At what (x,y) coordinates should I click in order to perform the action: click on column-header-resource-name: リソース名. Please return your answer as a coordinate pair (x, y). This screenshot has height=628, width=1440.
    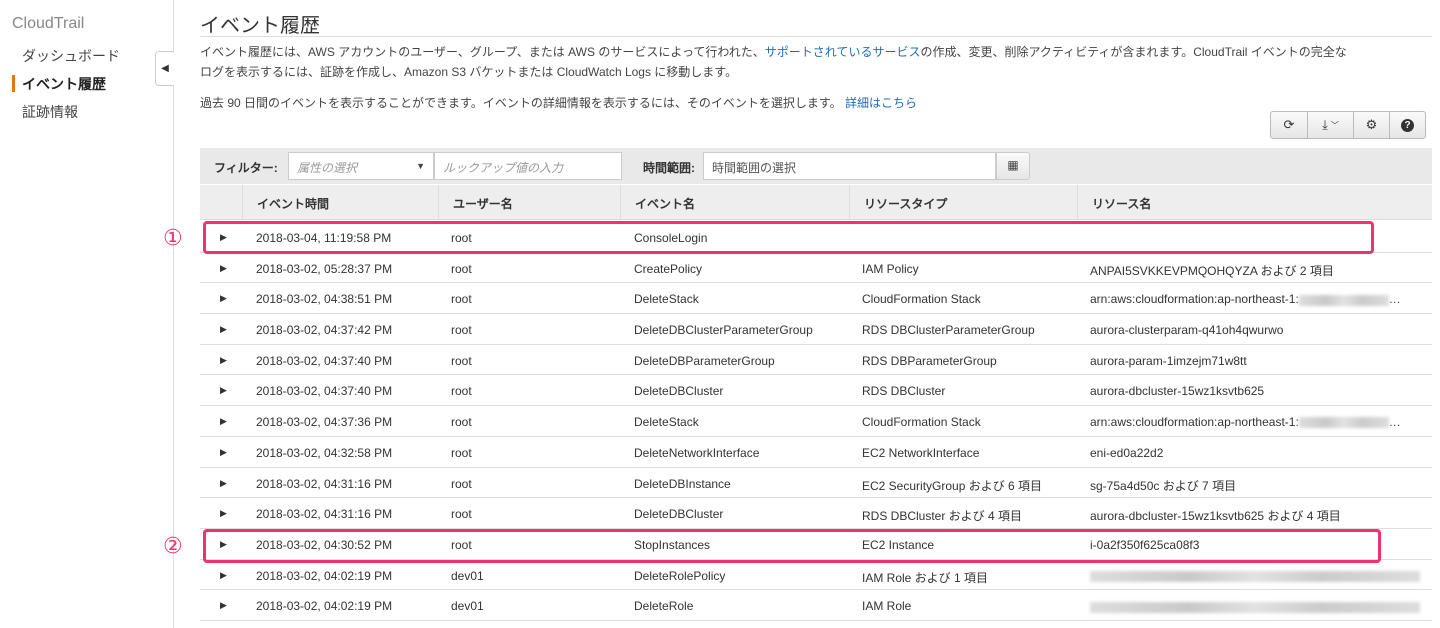
    Looking at the image, I should click on (1254, 202).